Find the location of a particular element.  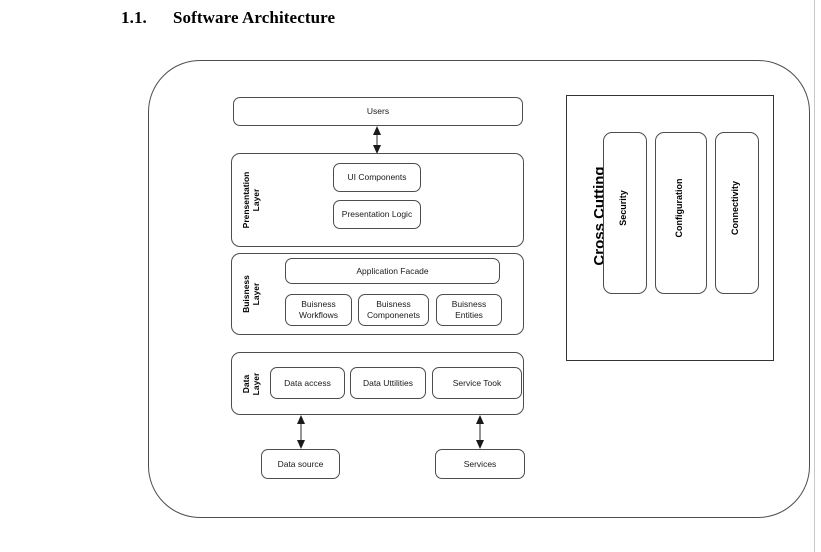

data-access-box: Data access is located at coordinates (307, 383).